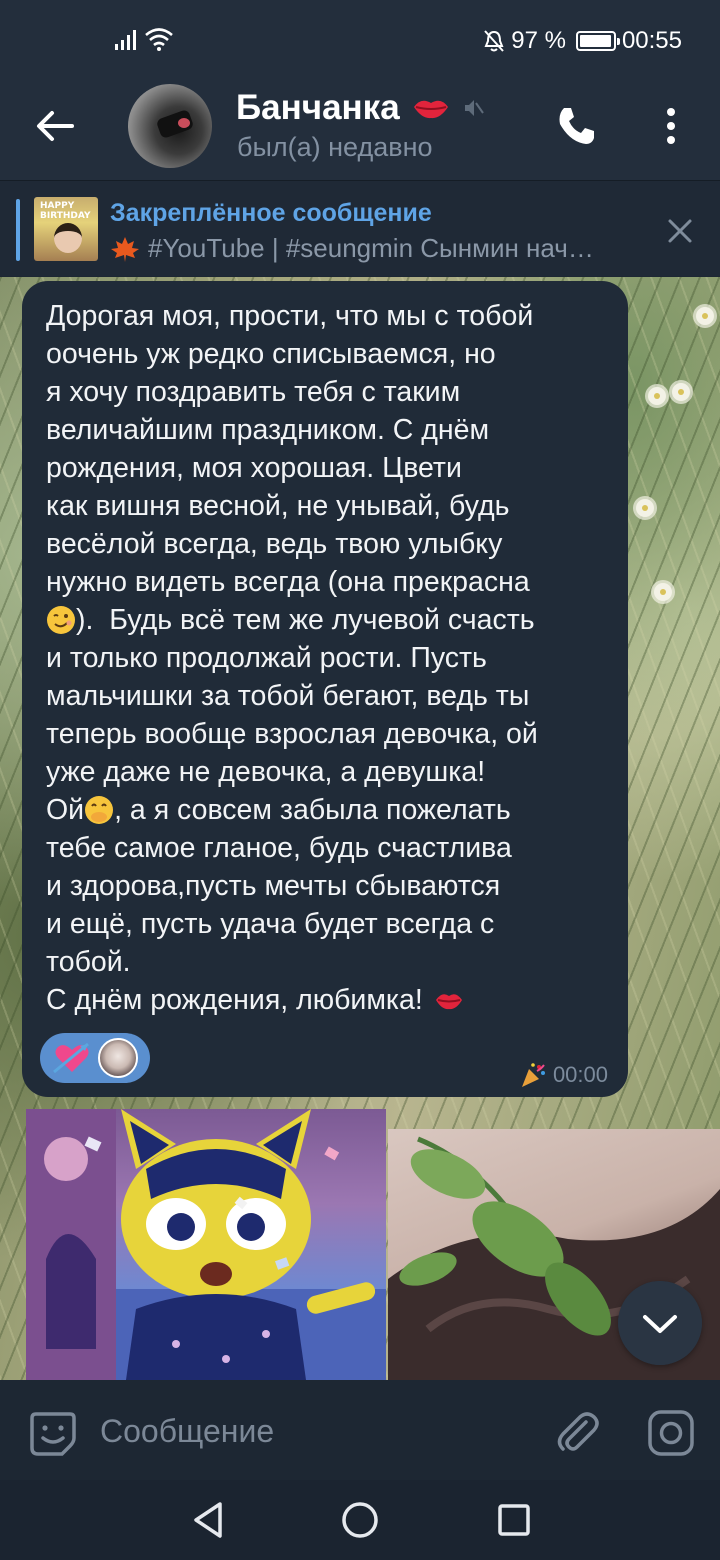  Describe the element at coordinates (66, 229) in the screenshot. I see `pinned-thumbnail: HAPPY BIRTHDAY` at that location.